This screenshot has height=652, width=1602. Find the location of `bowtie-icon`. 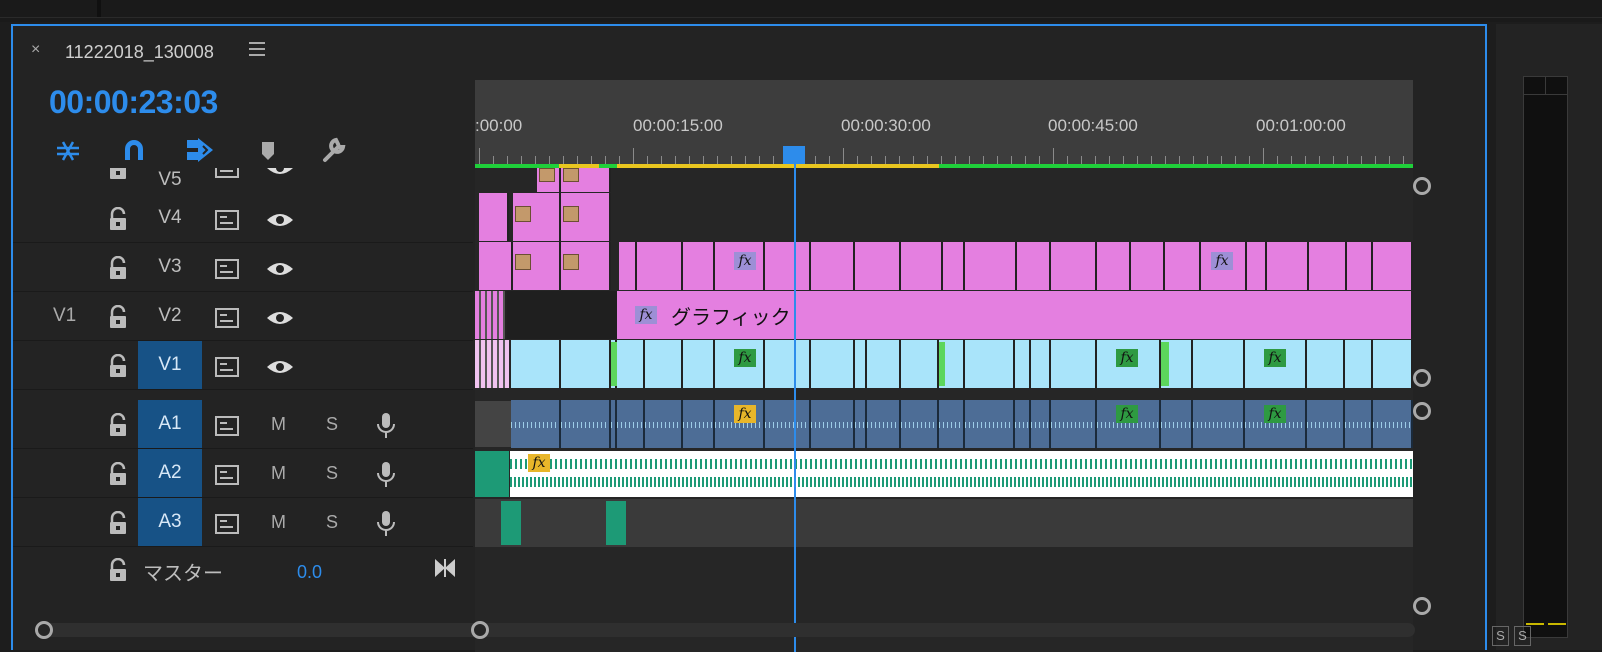

bowtie-icon is located at coordinates (445, 570).